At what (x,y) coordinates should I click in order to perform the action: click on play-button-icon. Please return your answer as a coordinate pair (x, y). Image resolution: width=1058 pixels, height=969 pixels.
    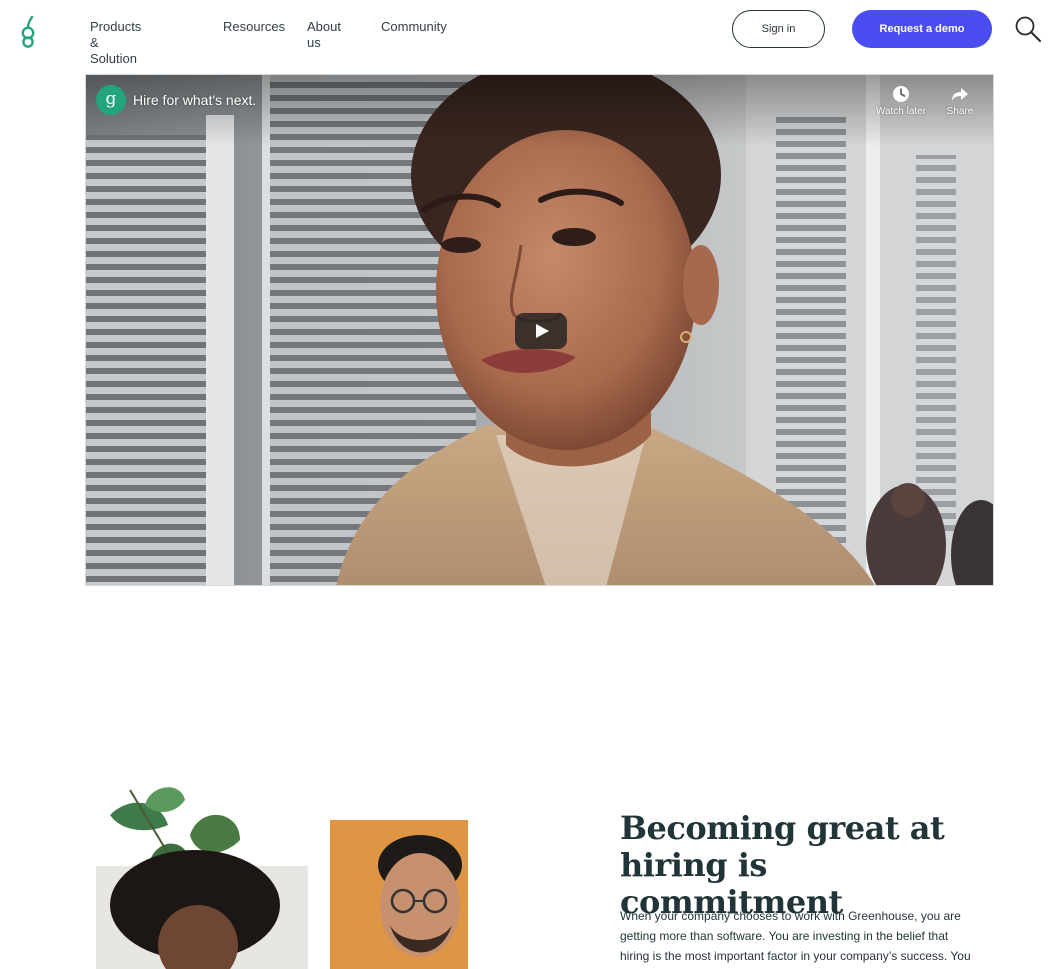
    Looking at the image, I should click on (541, 331).